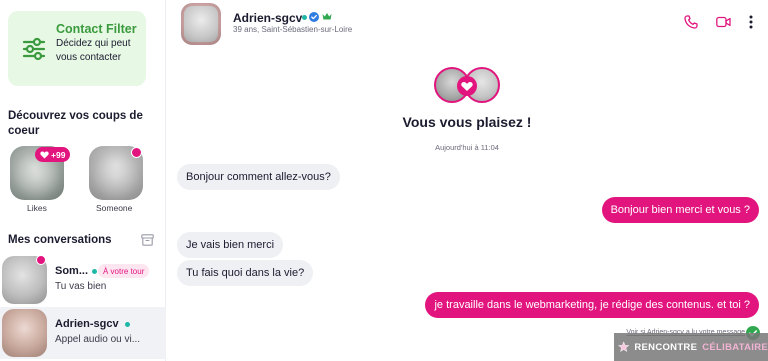 This screenshot has width=768, height=361. I want to click on conversation-name: Adrien-sgcv, so click(87, 324).